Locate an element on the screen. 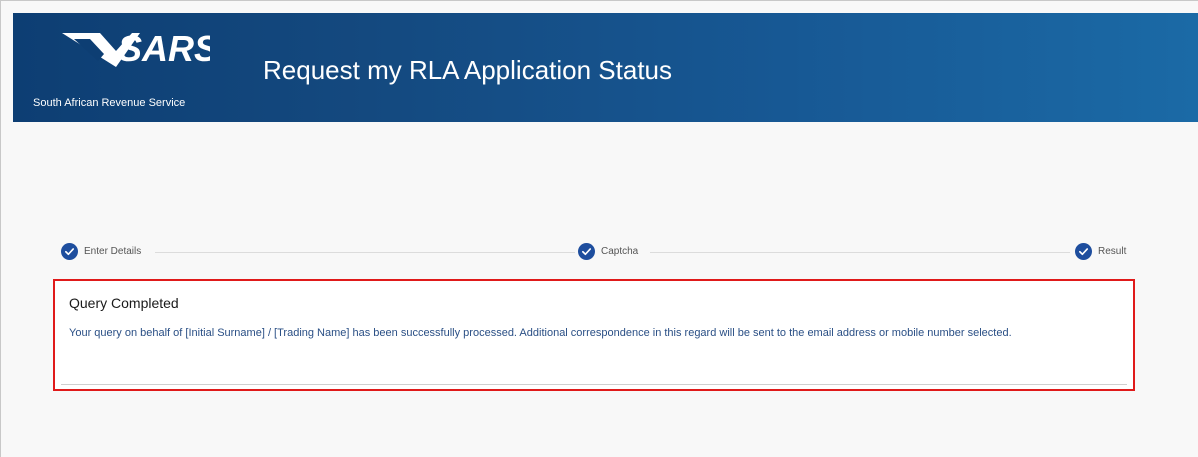  page-title: Request my RLA Application Status is located at coordinates (468, 70).